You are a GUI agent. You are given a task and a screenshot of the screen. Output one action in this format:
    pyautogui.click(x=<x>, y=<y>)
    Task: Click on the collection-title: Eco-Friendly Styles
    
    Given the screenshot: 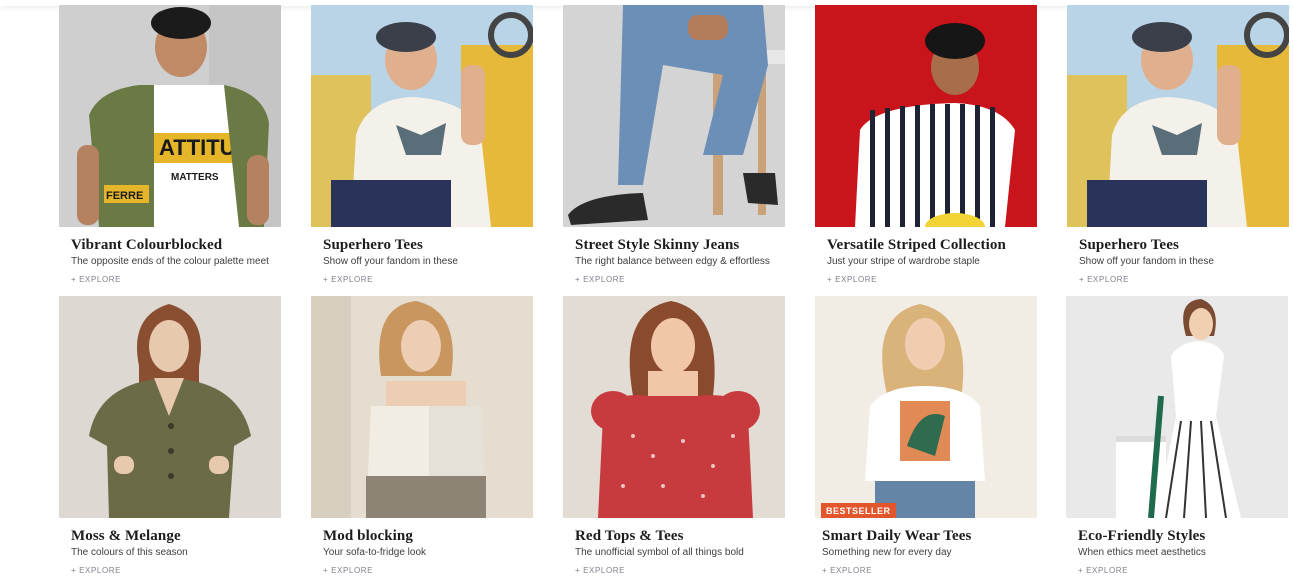 What is the action you would take?
    pyautogui.click(x=1141, y=536)
    